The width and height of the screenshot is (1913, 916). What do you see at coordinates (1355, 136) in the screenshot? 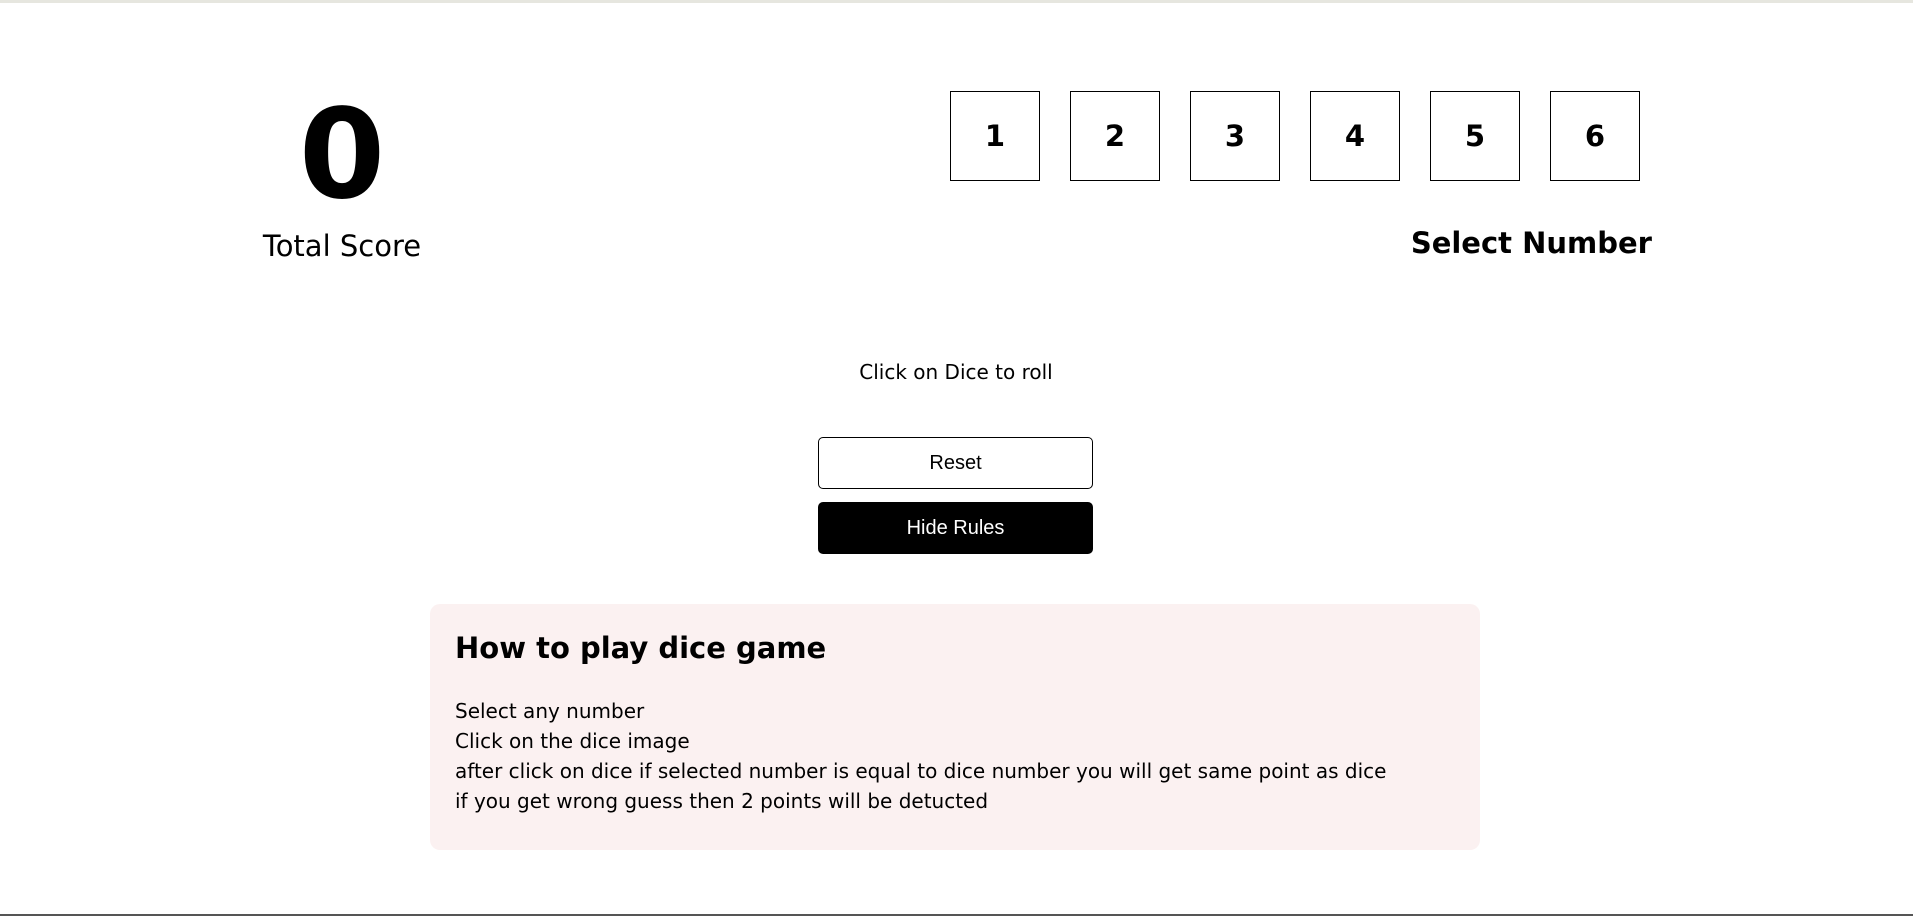
I see `number-option-4: 4` at bounding box center [1355, 136].